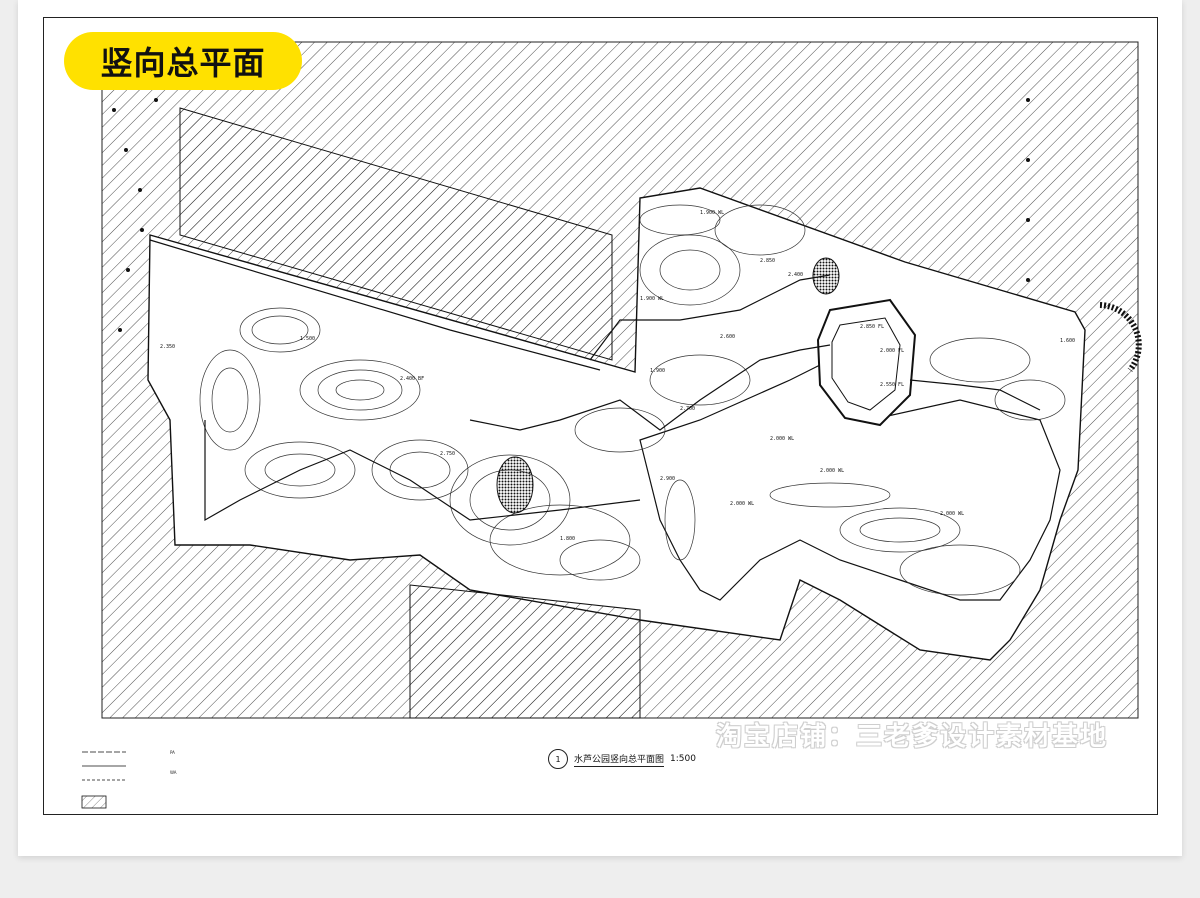  What do you see at coordinates (872, 327) in the screenshot?
I see `elevation-label: 2.850 FL` at bounding box center [872, 327].